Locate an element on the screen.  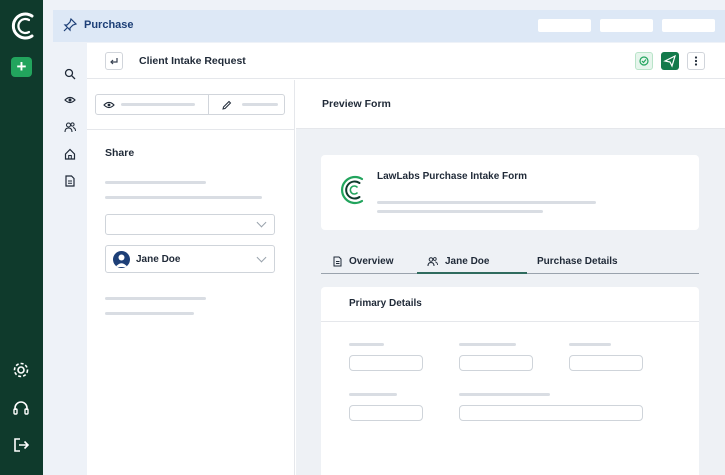
form-title: LawLabs Purchase Intake Form is located at coordinates (452, 176).